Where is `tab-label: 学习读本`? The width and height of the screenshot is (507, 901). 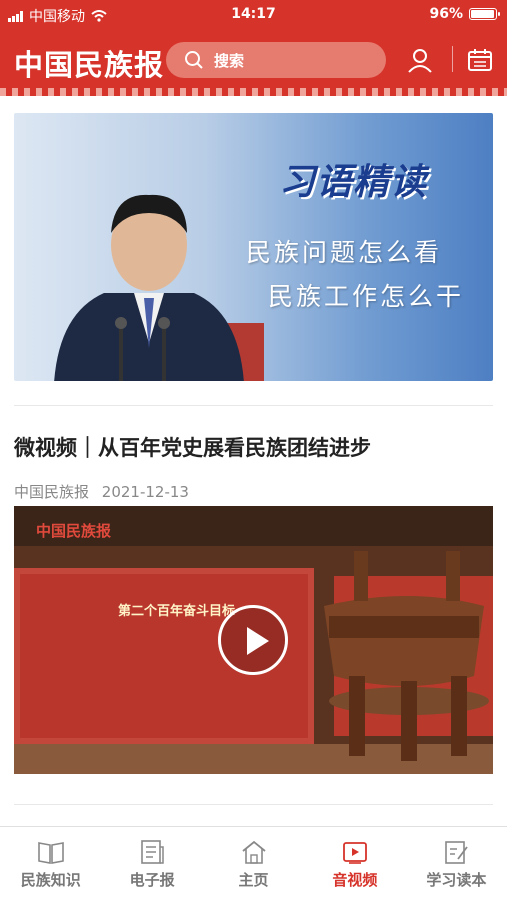
tab-label: 学习读本 is located at coordinates (456, 880).